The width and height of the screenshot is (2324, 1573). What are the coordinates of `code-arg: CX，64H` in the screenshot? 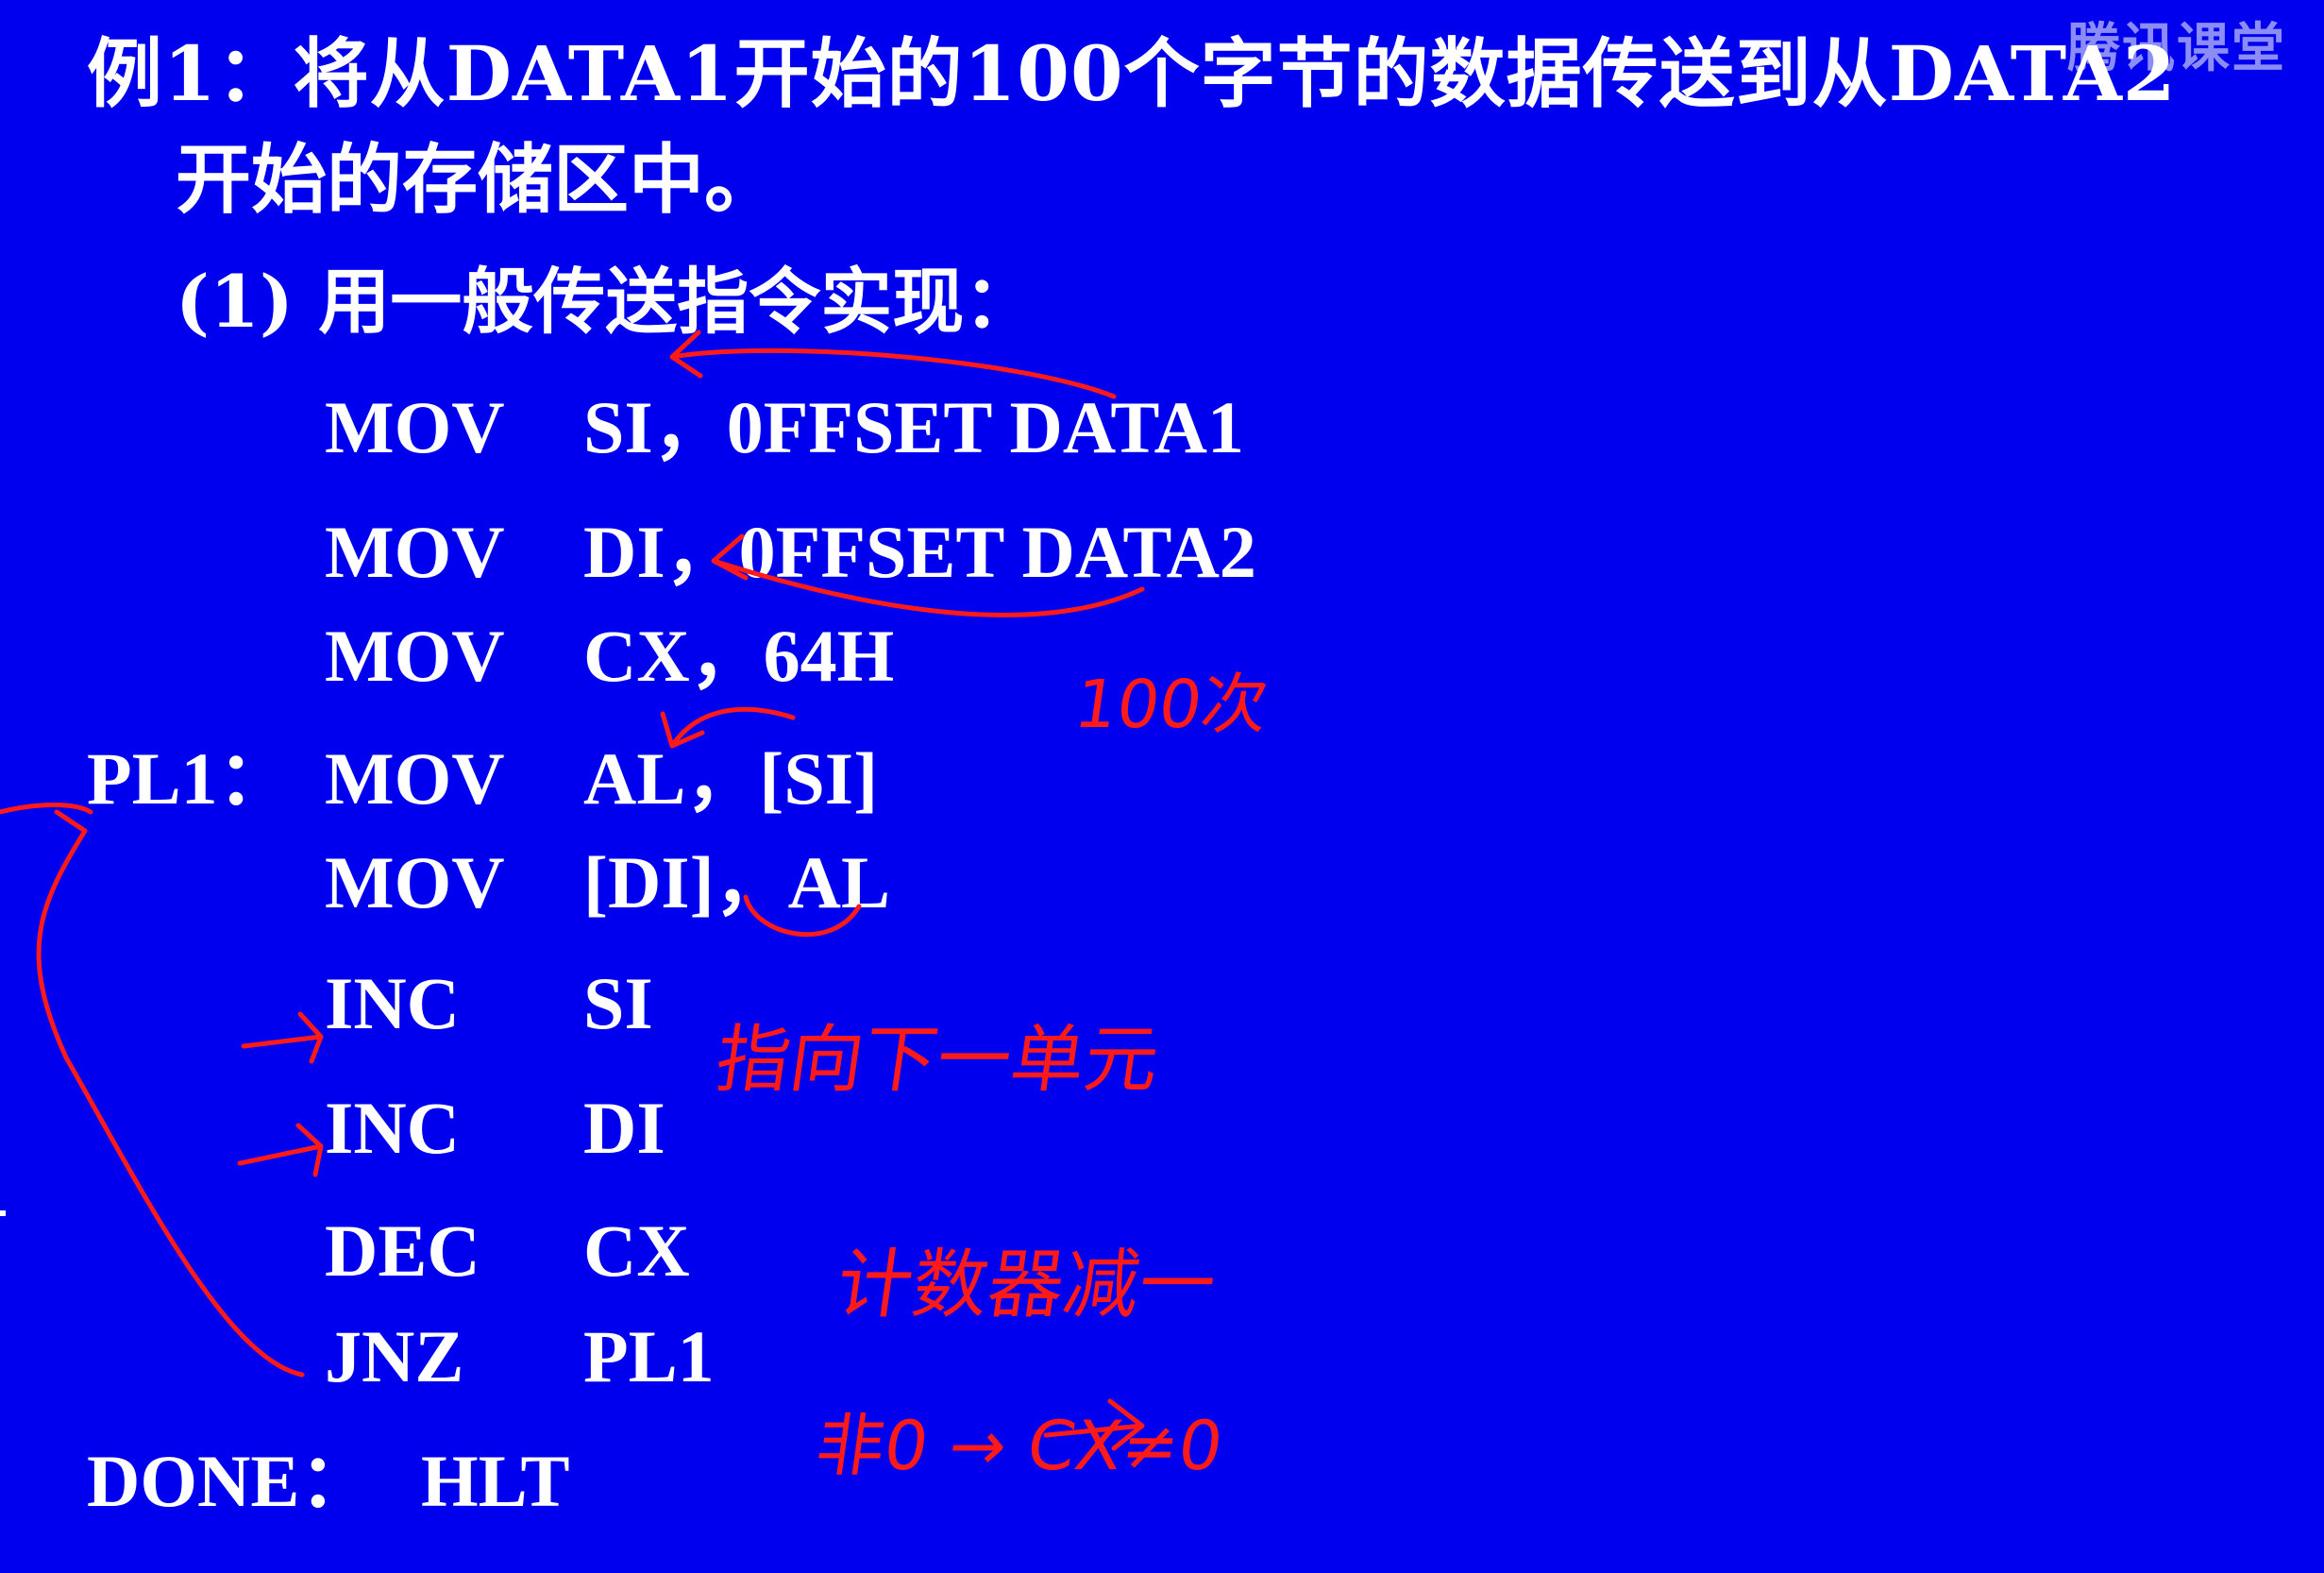 It's located at (739, 656).